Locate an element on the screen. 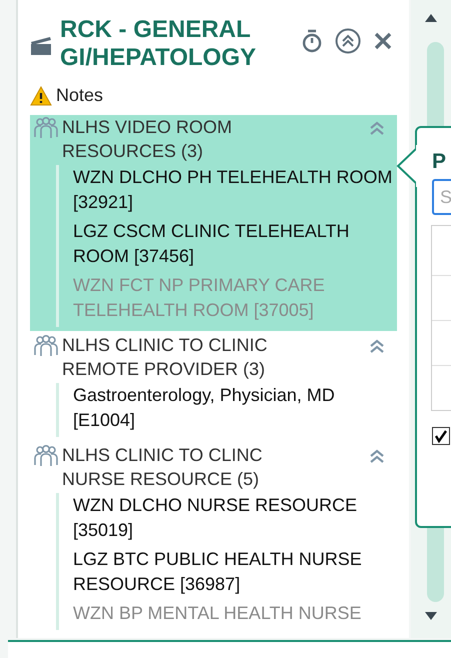 The height and width of the screenshot is (658, 451). stopwatch-icon is located at coordinates (312, 41).